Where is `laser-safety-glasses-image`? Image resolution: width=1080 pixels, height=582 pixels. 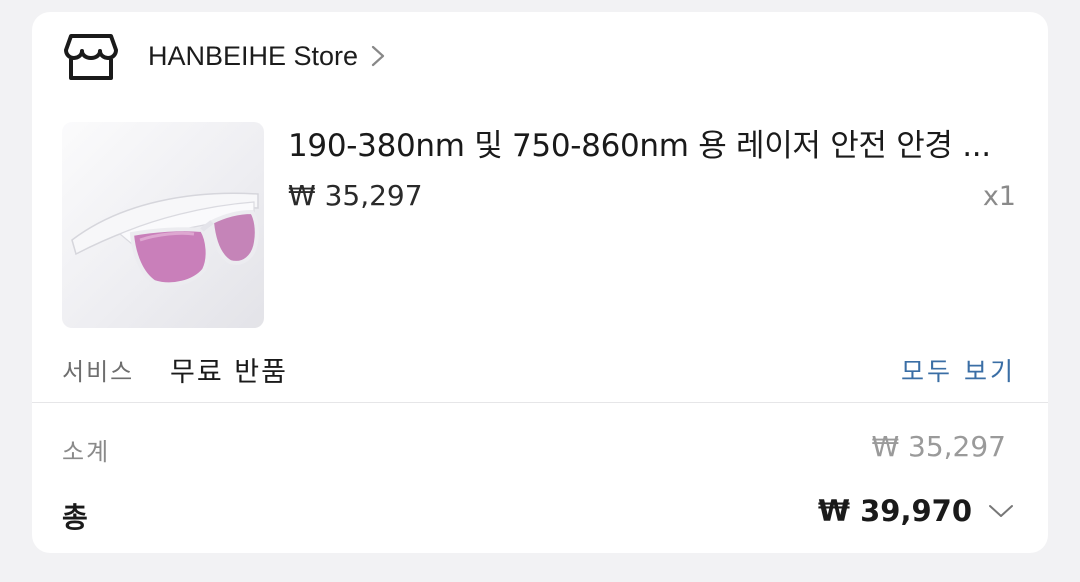
laser-safety-glasses-image is located at coordinates (165, 239).